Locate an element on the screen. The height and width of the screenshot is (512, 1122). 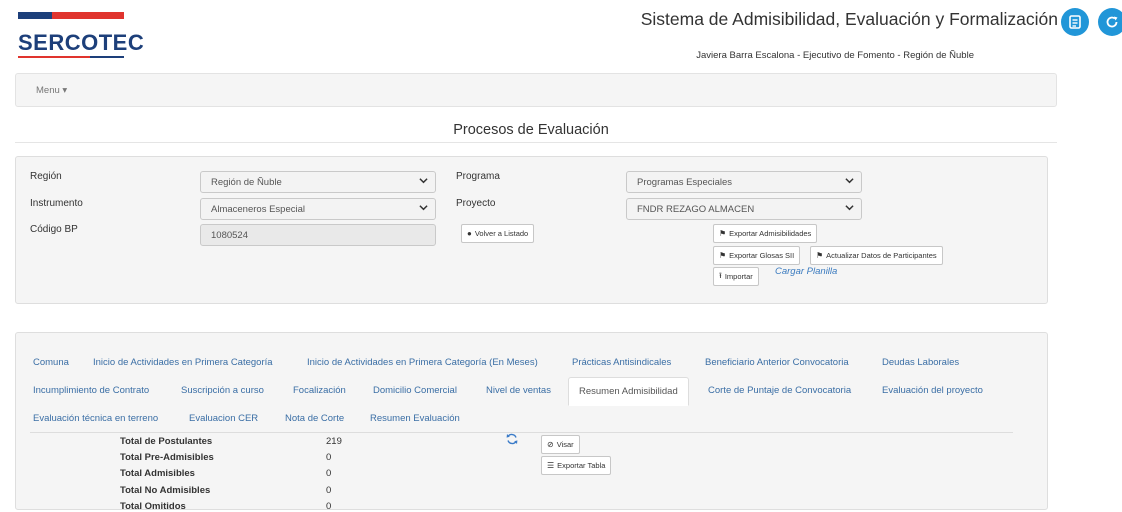
exportar-admisibilidades-button: ⚑ Exportar Admisibilidades is located at coordinates (765, 233).